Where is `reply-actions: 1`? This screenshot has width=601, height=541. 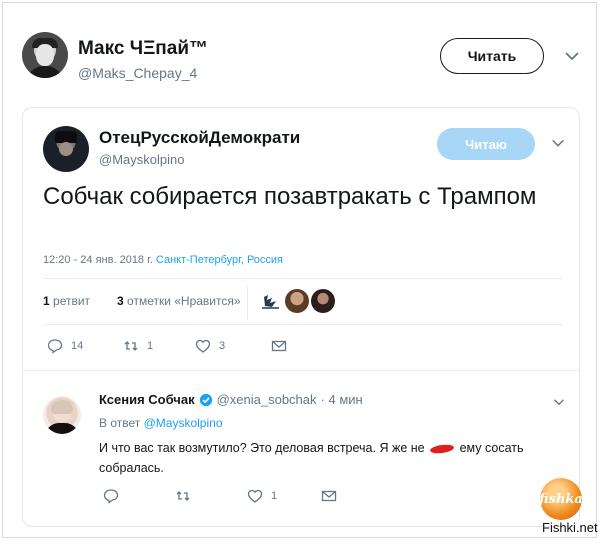
reply-actions: 1 is located at coordinates (249, 496).